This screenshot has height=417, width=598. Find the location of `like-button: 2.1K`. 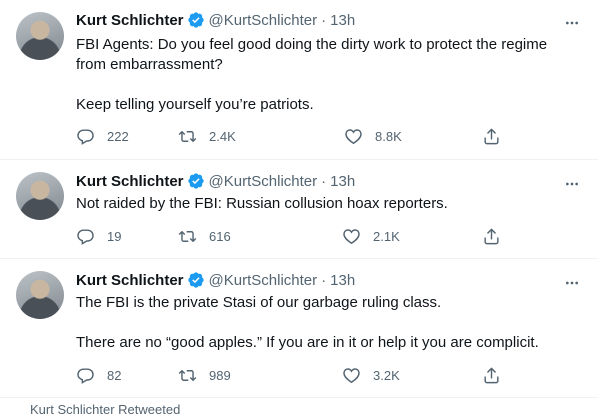

like-button: 2.1K is located at coordinates (371, 236).